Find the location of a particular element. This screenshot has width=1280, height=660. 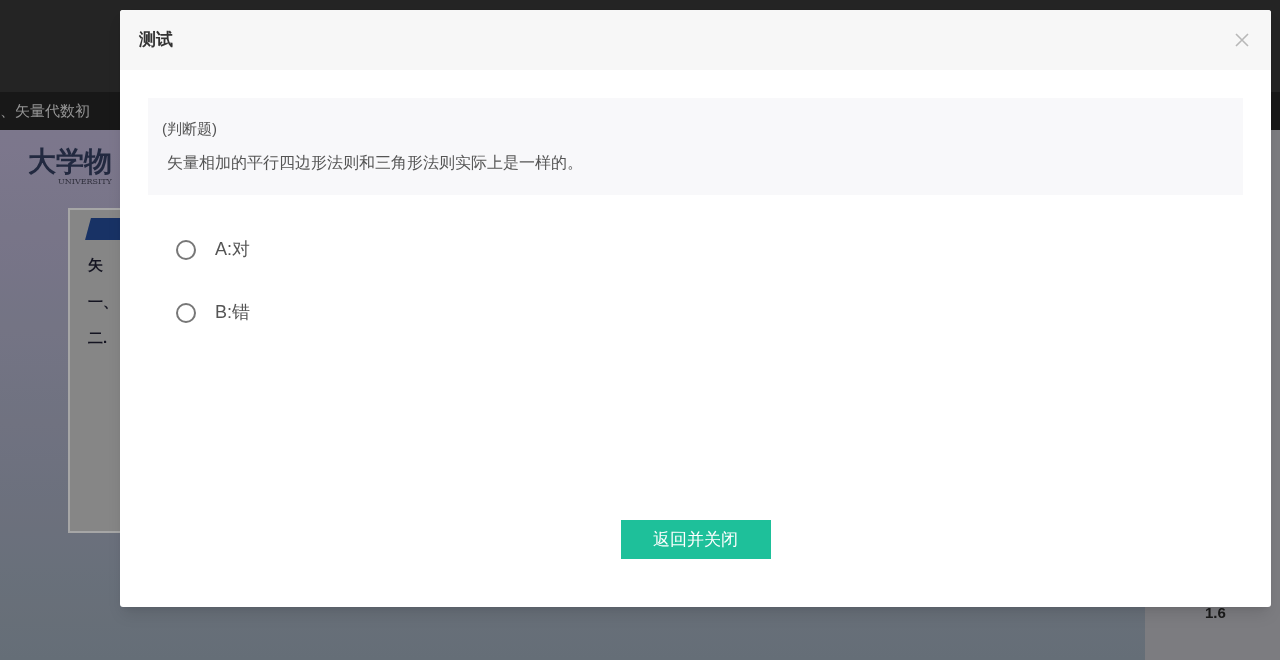

close-icon is located at coordinates (1242, 40).